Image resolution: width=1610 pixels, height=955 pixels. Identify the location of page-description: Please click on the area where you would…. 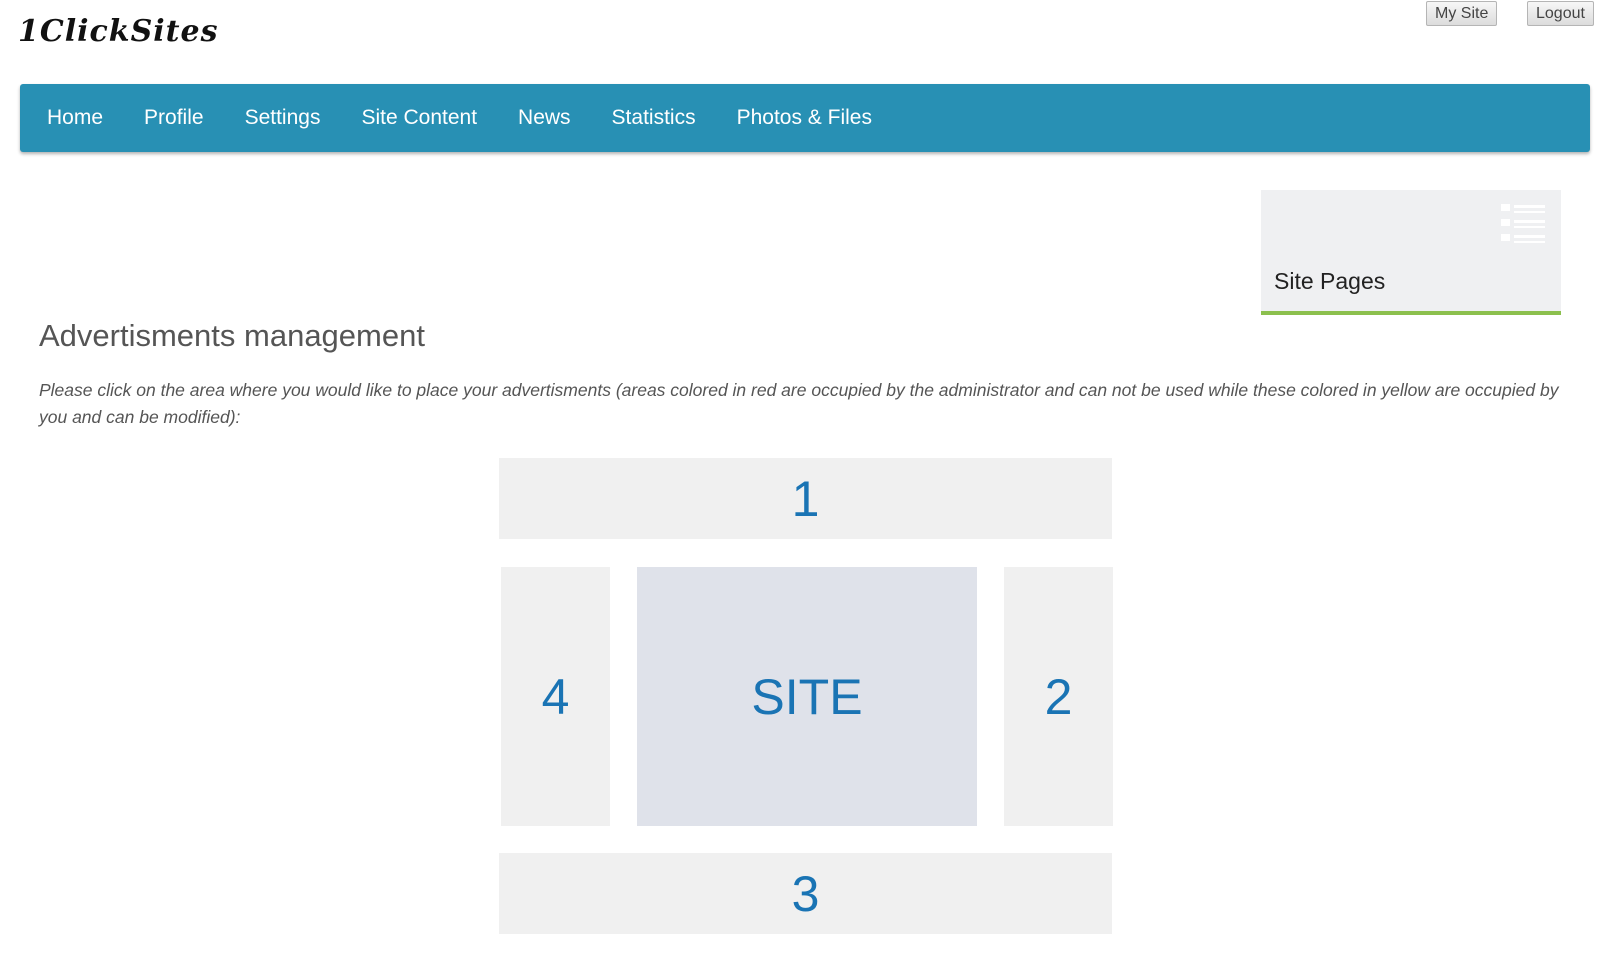
(799, 403).